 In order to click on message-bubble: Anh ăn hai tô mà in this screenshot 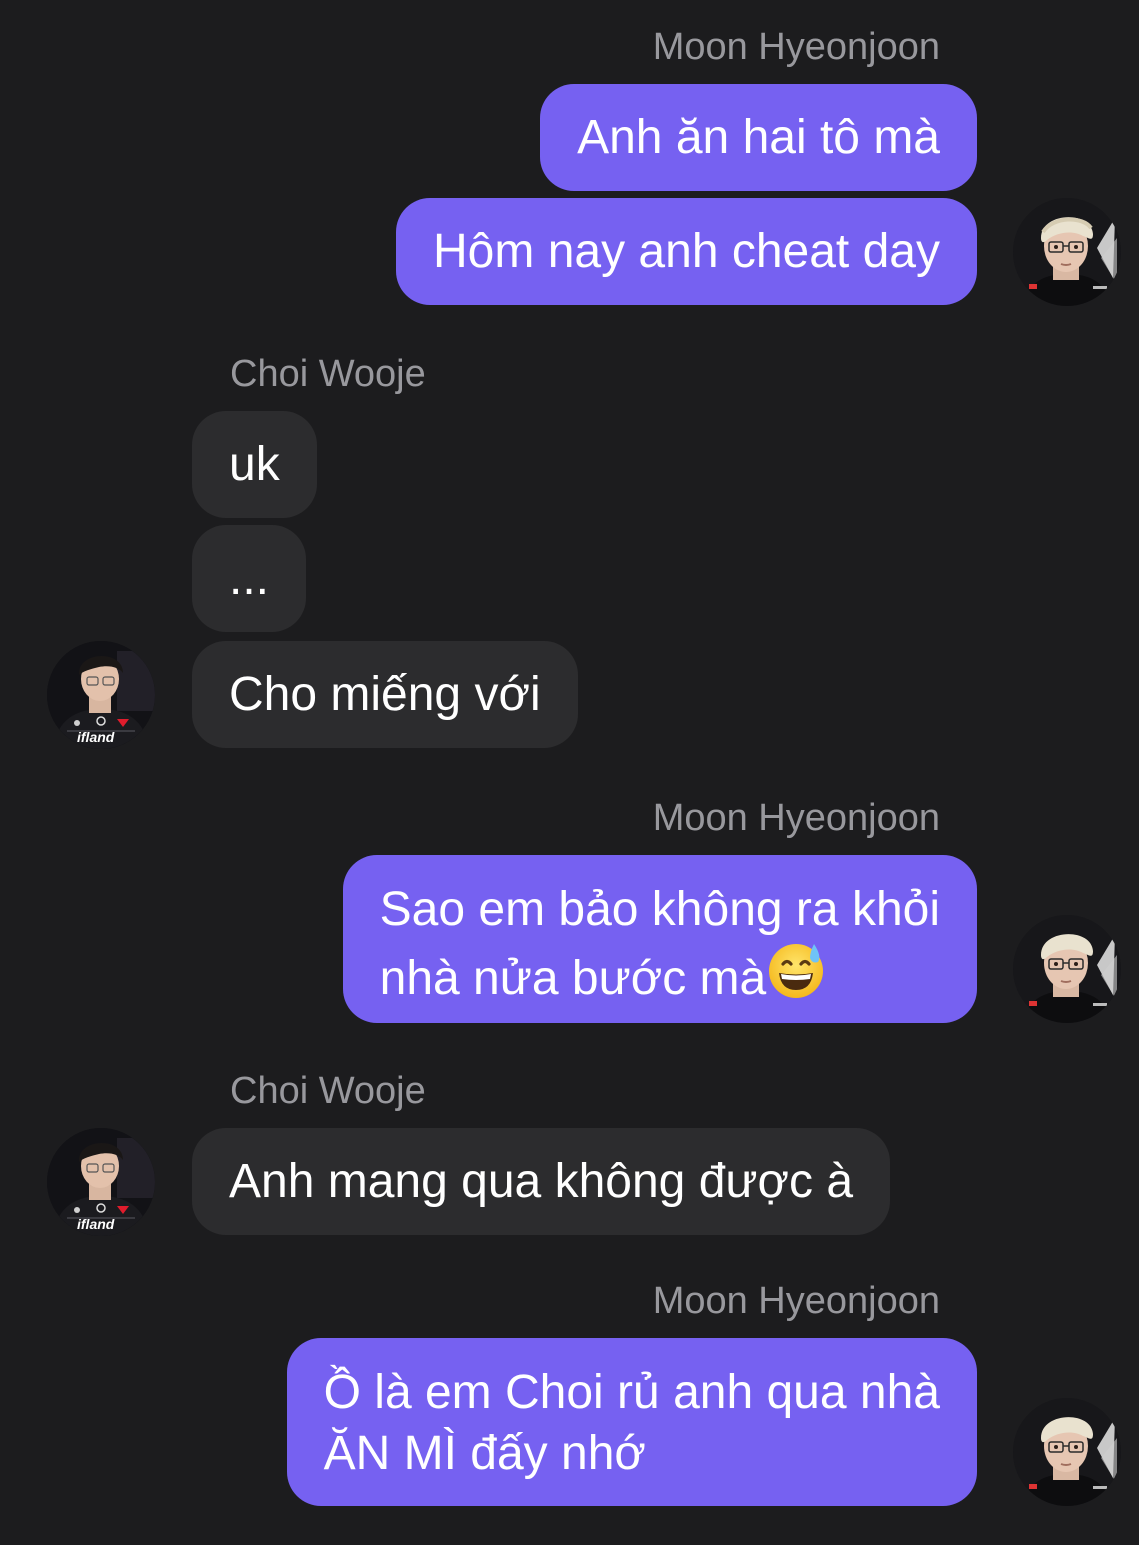, I will do `click(758, 137)`.